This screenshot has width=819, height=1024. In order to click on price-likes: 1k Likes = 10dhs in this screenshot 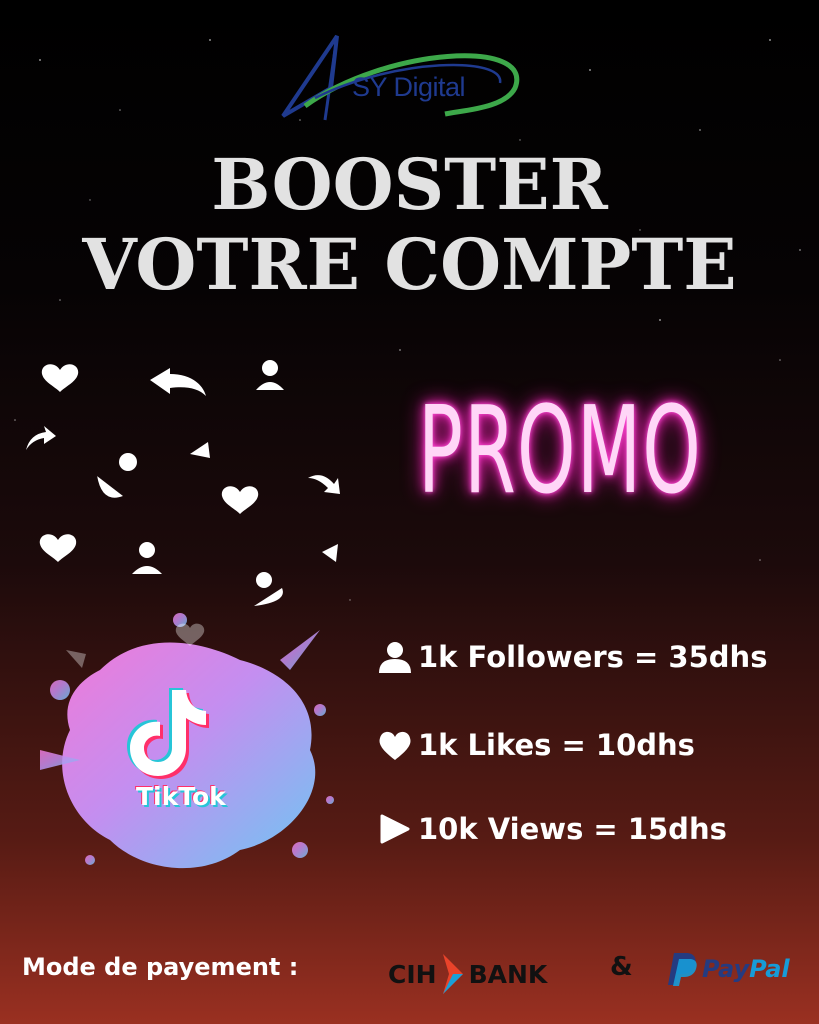, I will do `click(535, 745)`.